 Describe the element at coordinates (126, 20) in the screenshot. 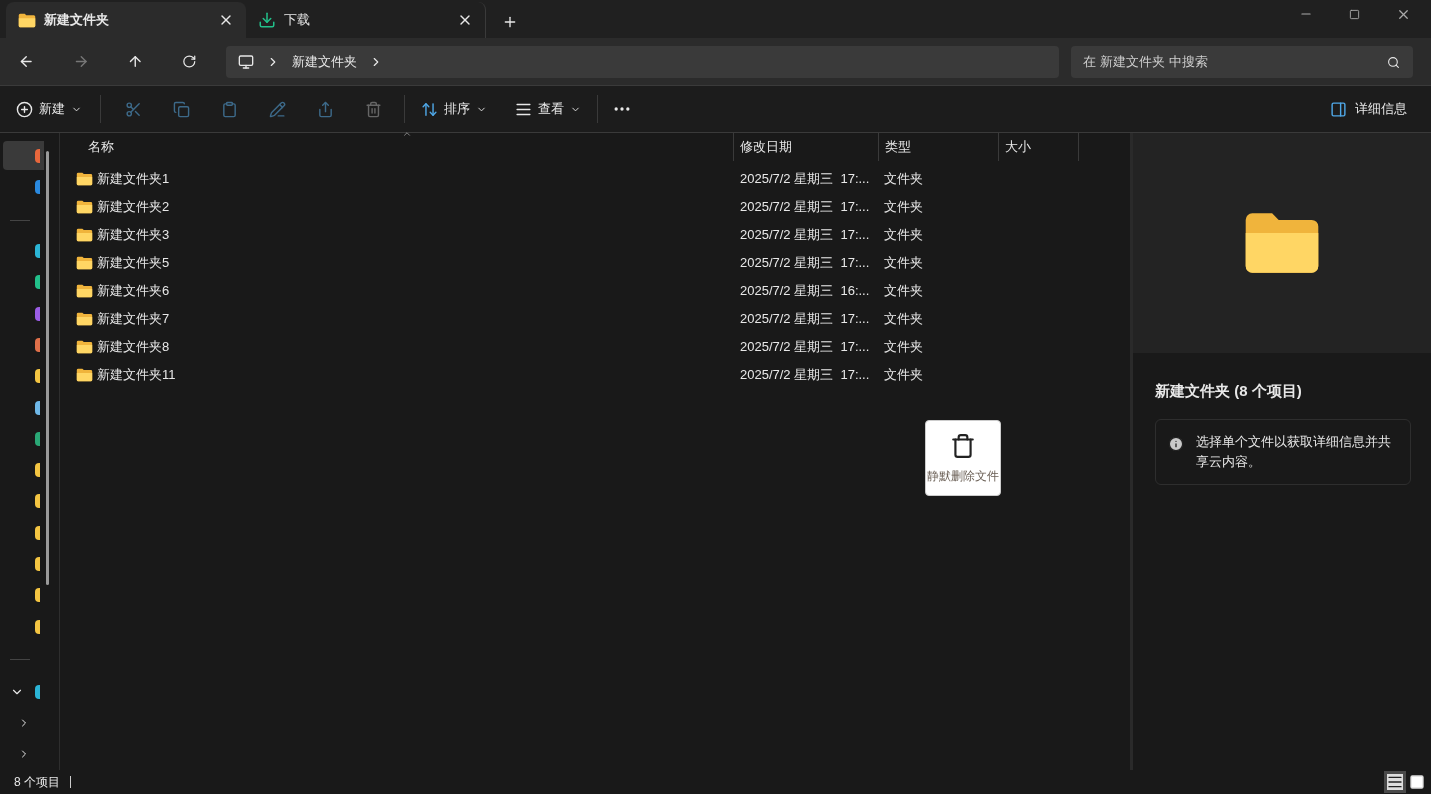

I see `tab: 新建文件夹` at that location.